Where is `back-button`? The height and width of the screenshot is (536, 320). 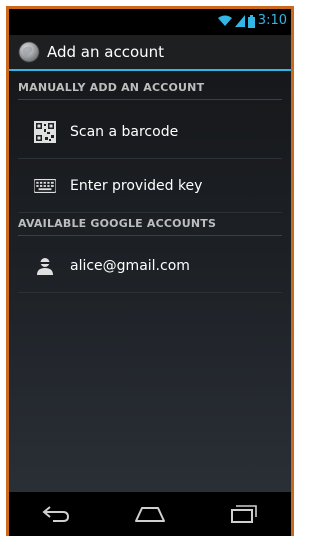
back-button is located at coordinates (56, 514).